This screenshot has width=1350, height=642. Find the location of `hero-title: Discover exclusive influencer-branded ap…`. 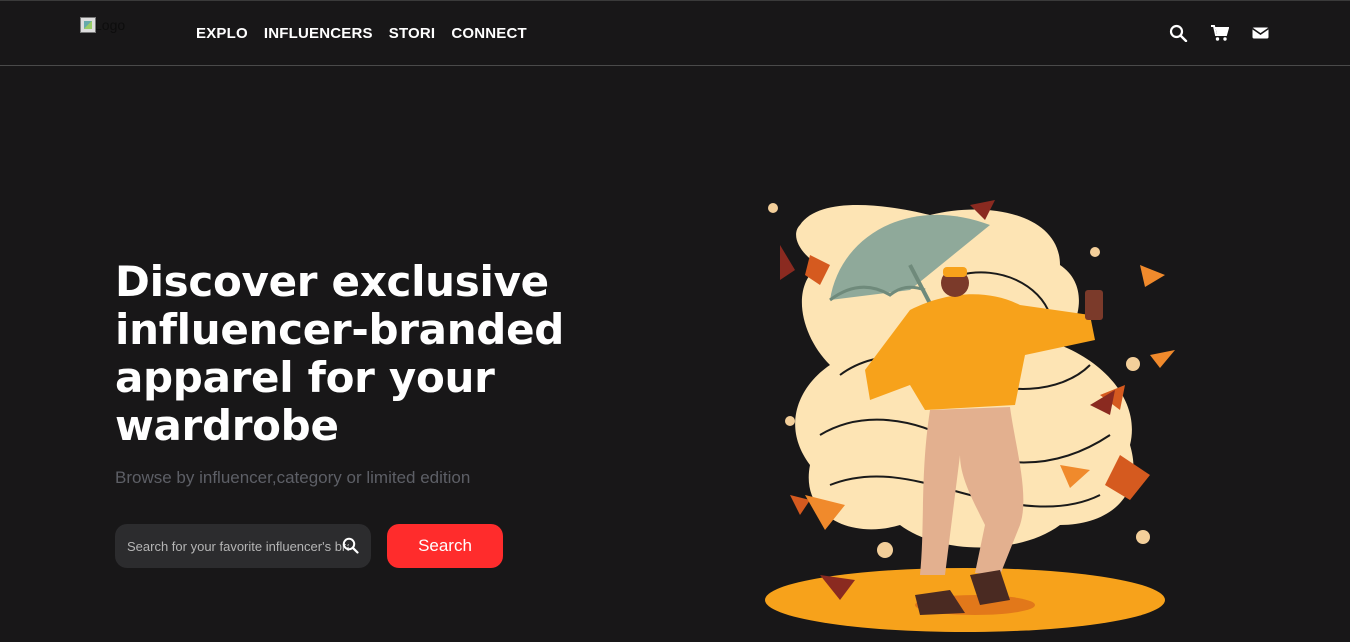

hero-title: Discover exclusive influencer-branded ap… is located at coordinates (340, 353).